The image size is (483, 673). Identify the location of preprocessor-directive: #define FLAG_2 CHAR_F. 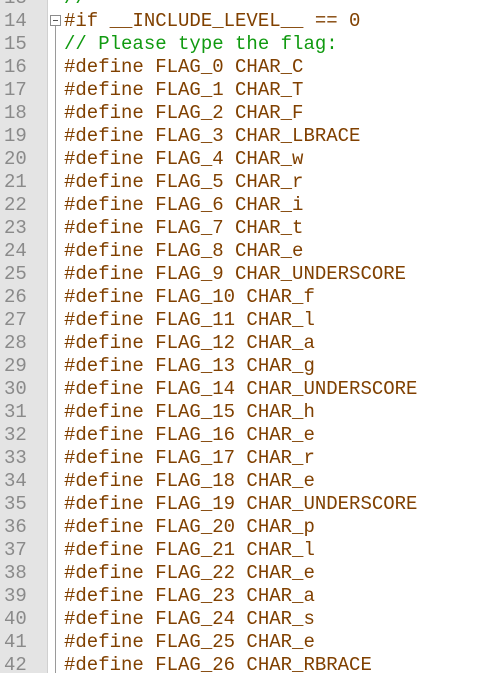
(184, 113).